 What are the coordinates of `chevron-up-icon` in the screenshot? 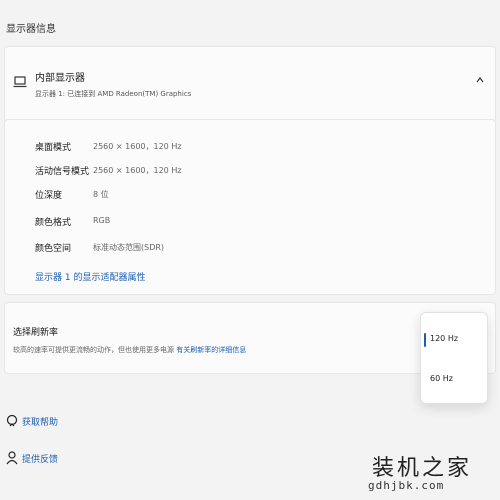 It's located at (480, 80).